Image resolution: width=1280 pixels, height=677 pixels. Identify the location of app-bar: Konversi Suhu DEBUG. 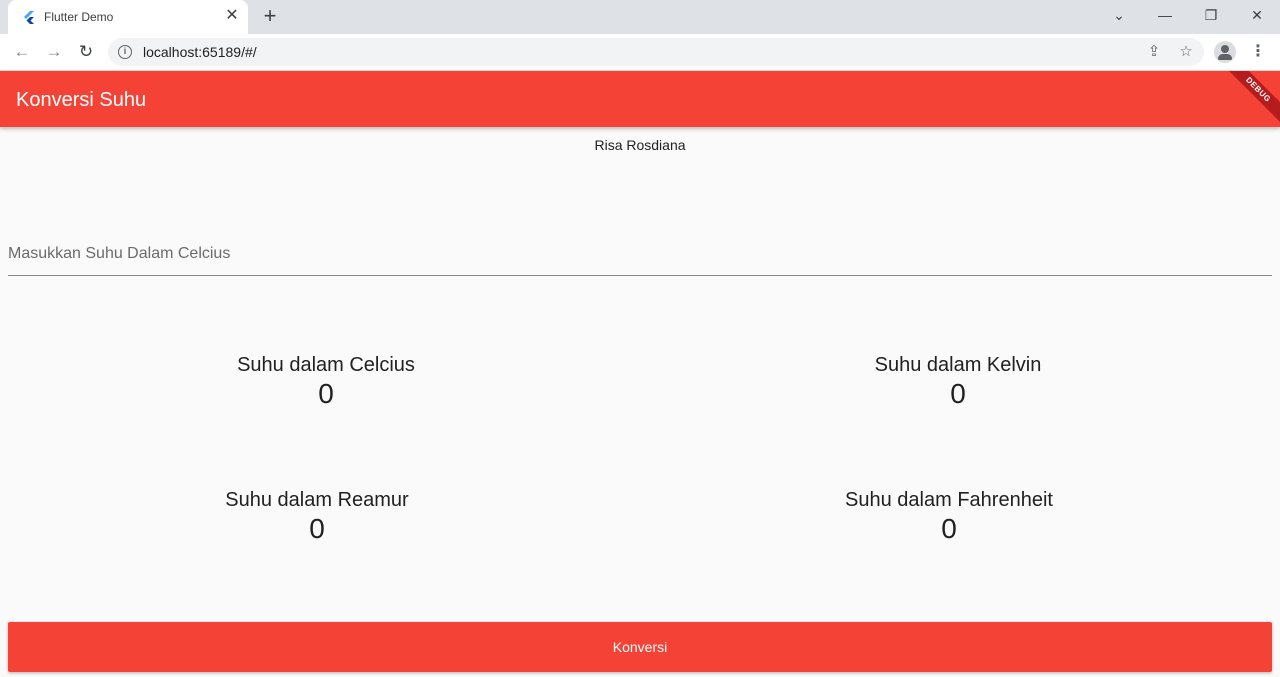
(640, 99).